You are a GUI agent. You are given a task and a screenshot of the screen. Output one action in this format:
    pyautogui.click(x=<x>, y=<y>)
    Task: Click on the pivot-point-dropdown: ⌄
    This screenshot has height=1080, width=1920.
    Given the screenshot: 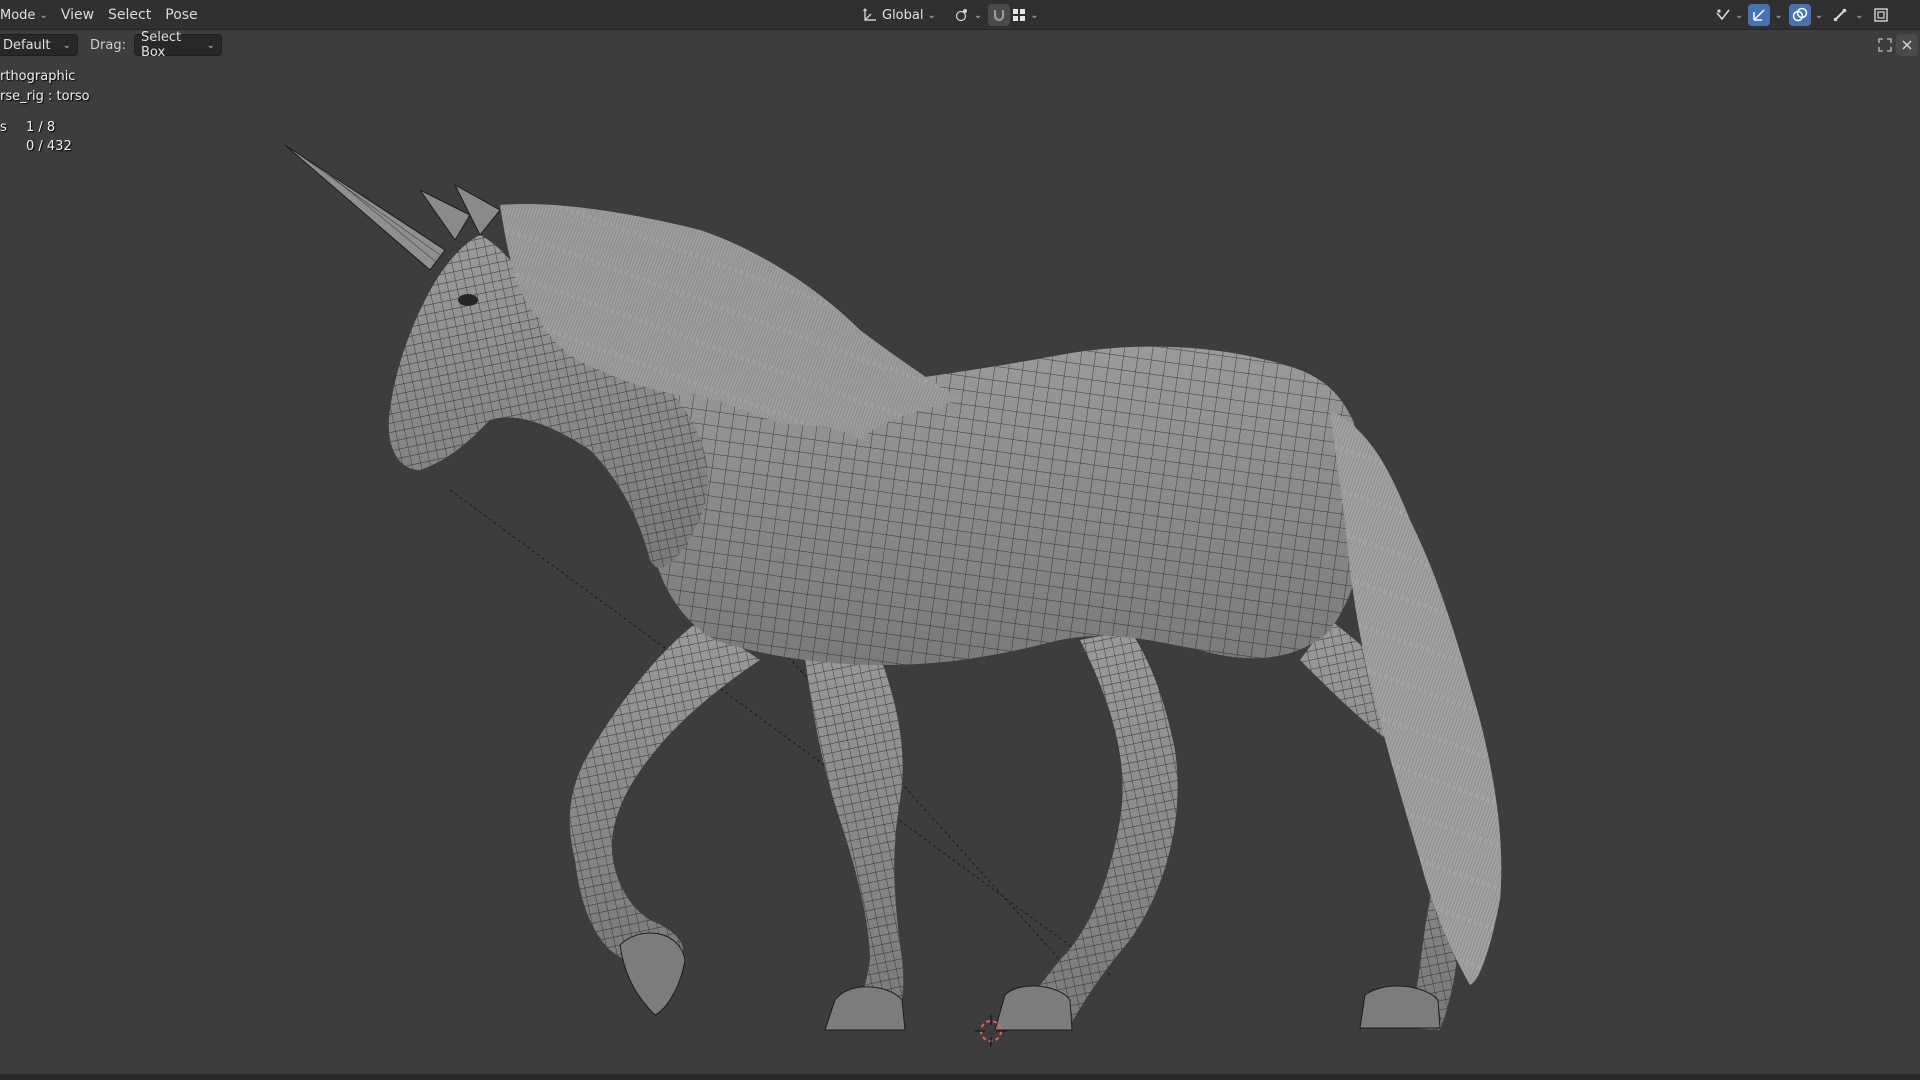 What is the action you would take?
    pyautogui.click(x=968, y=15)
    